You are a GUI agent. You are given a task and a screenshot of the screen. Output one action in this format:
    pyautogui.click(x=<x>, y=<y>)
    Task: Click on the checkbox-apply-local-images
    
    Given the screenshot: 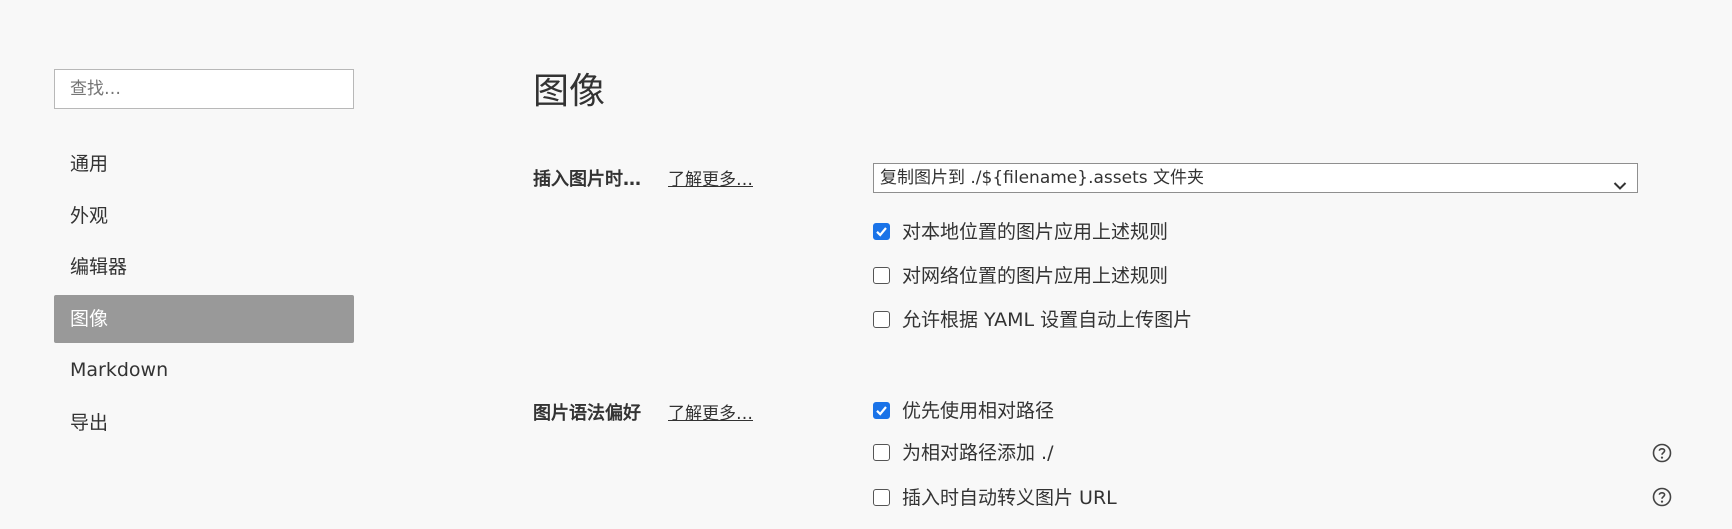 What is the action you would take?
    pyautogui.click(x=881, y=231)
    